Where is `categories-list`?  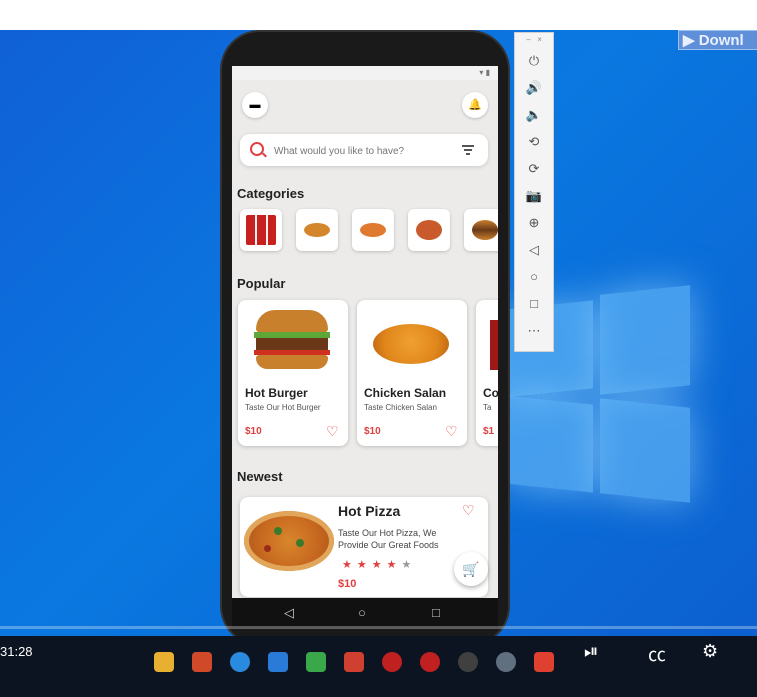
categories-list is located at coordinates (369, 232).